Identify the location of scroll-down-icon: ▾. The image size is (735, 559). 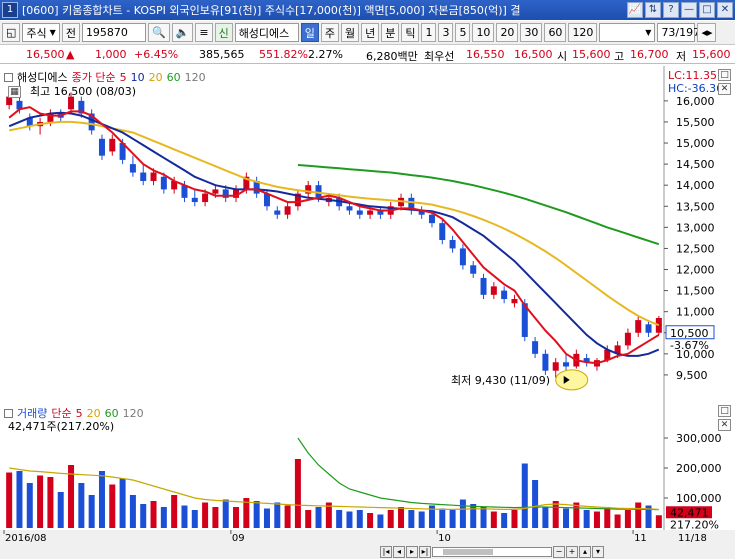
(598, 552).